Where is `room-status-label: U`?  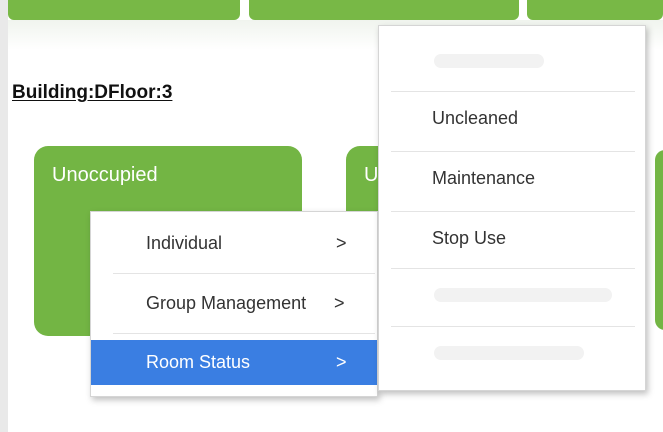
room-status-label: U is located at coordinates (371, 175).